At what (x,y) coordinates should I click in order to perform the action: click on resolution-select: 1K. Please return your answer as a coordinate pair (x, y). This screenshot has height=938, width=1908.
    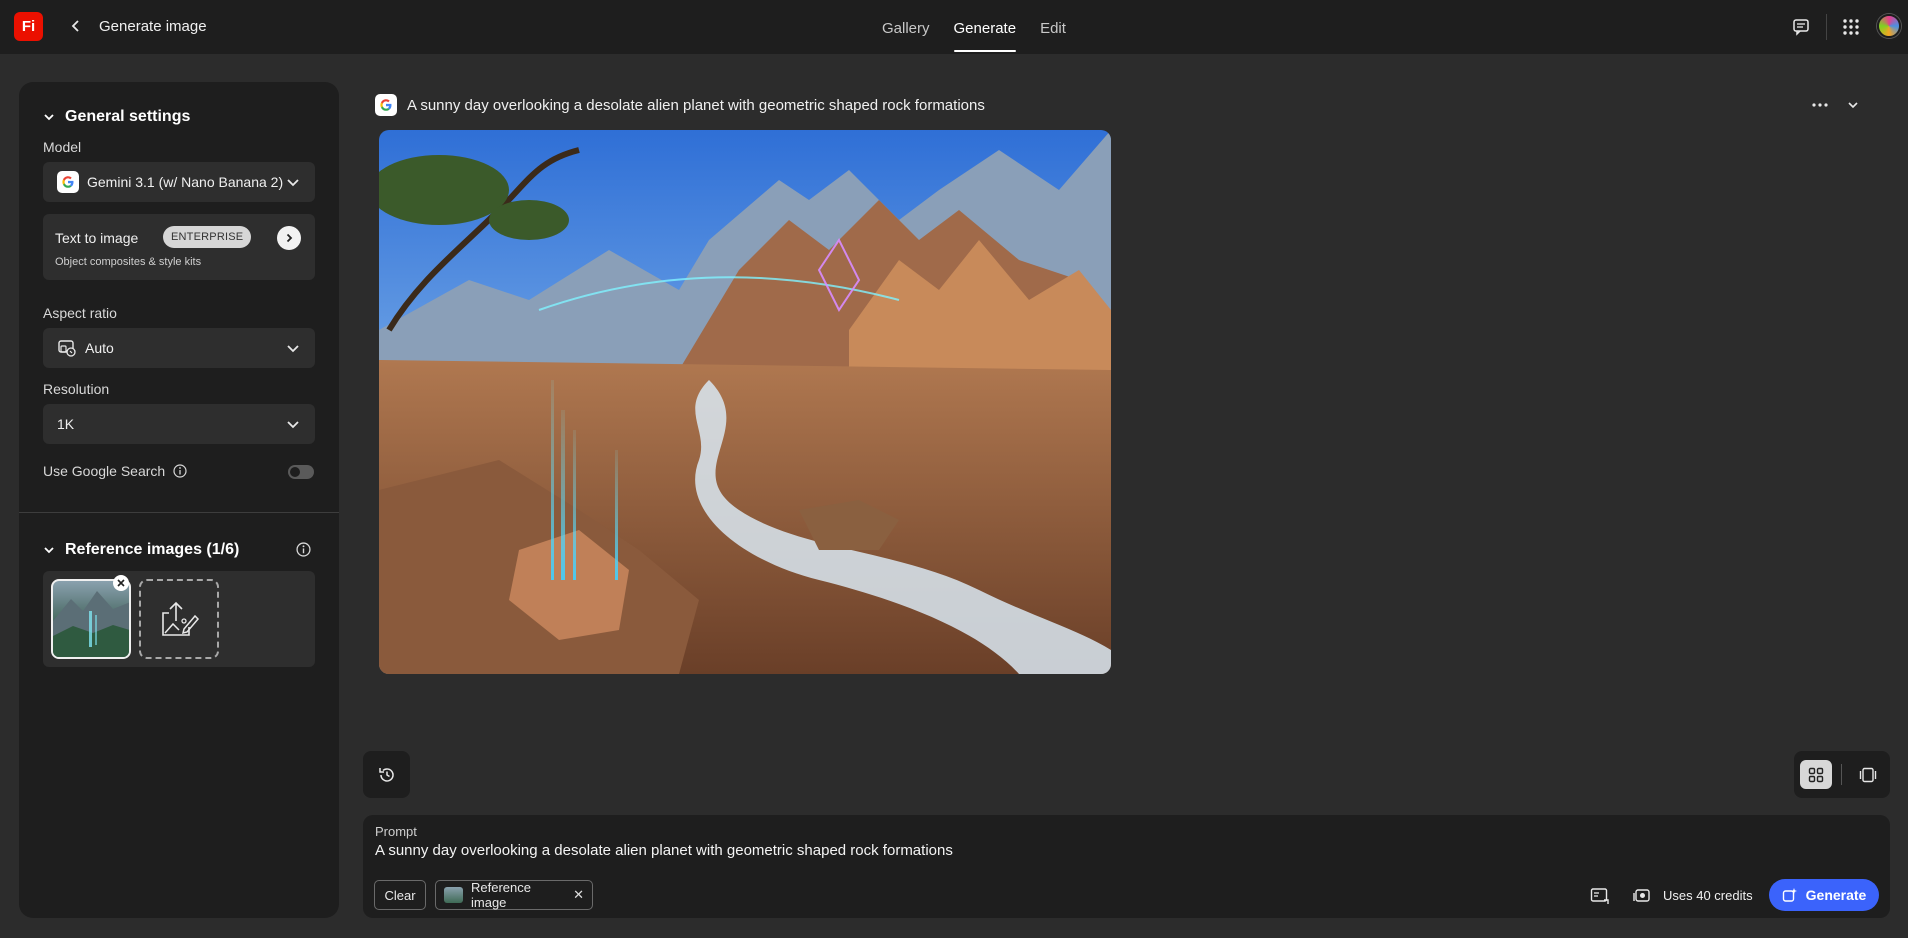
    Looking at the image, I should click on (179, 424).